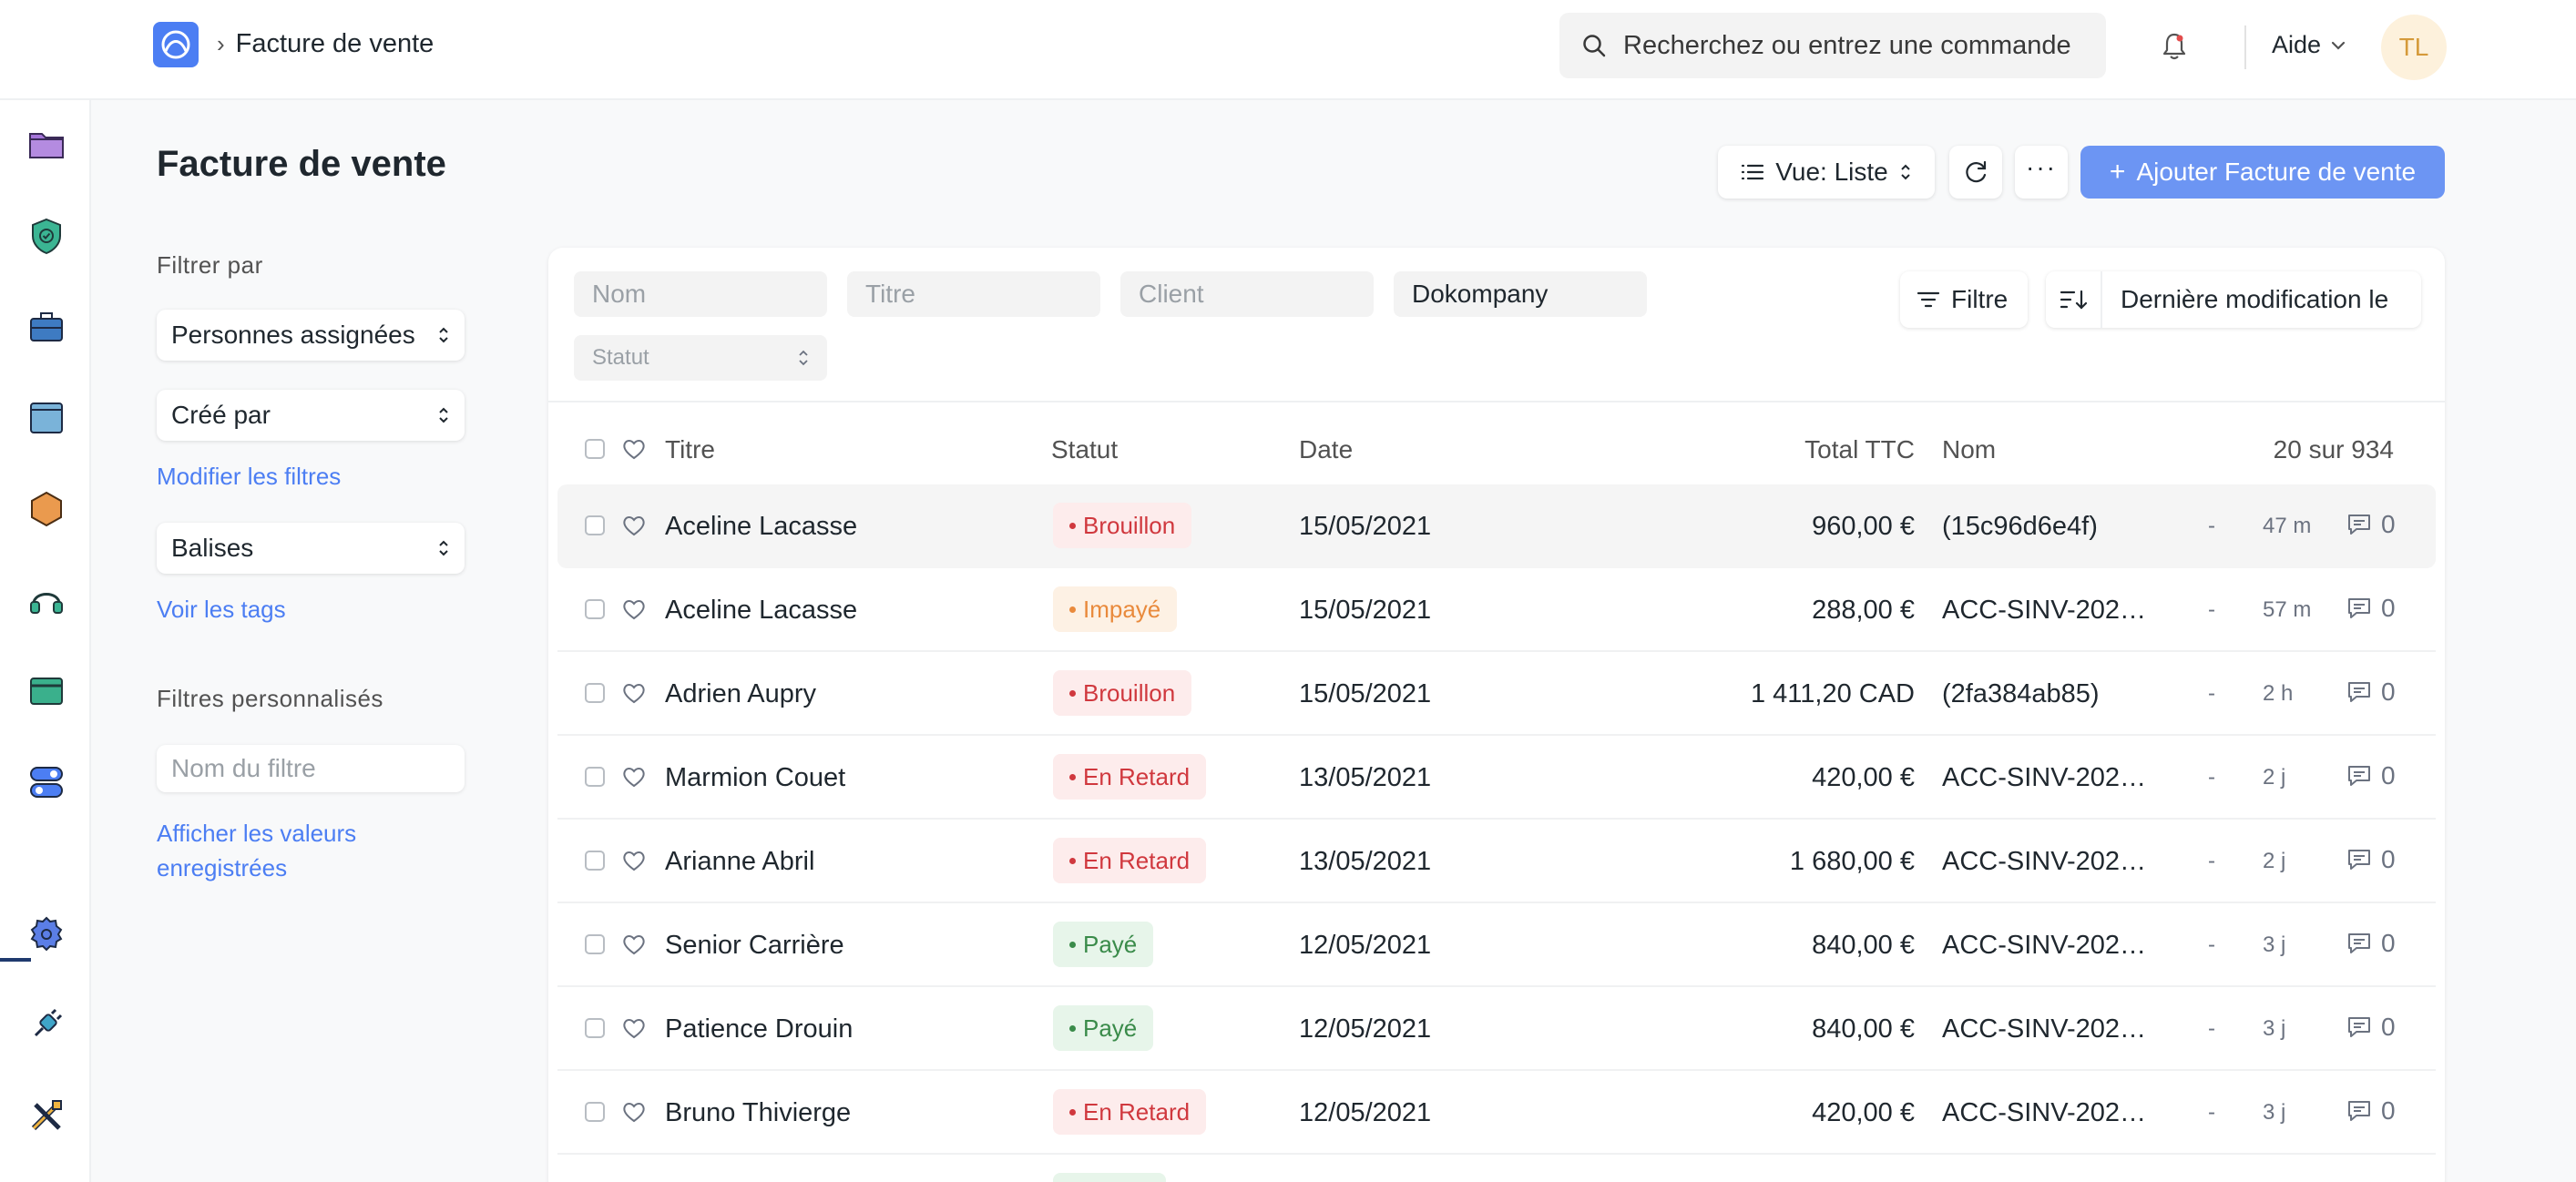 The width and height of the screenshot is (2576, 1182). What do you see at coordinates (311, 768) in the screenshot?
I see `filter-name-input` at bounding box center [311, 768].